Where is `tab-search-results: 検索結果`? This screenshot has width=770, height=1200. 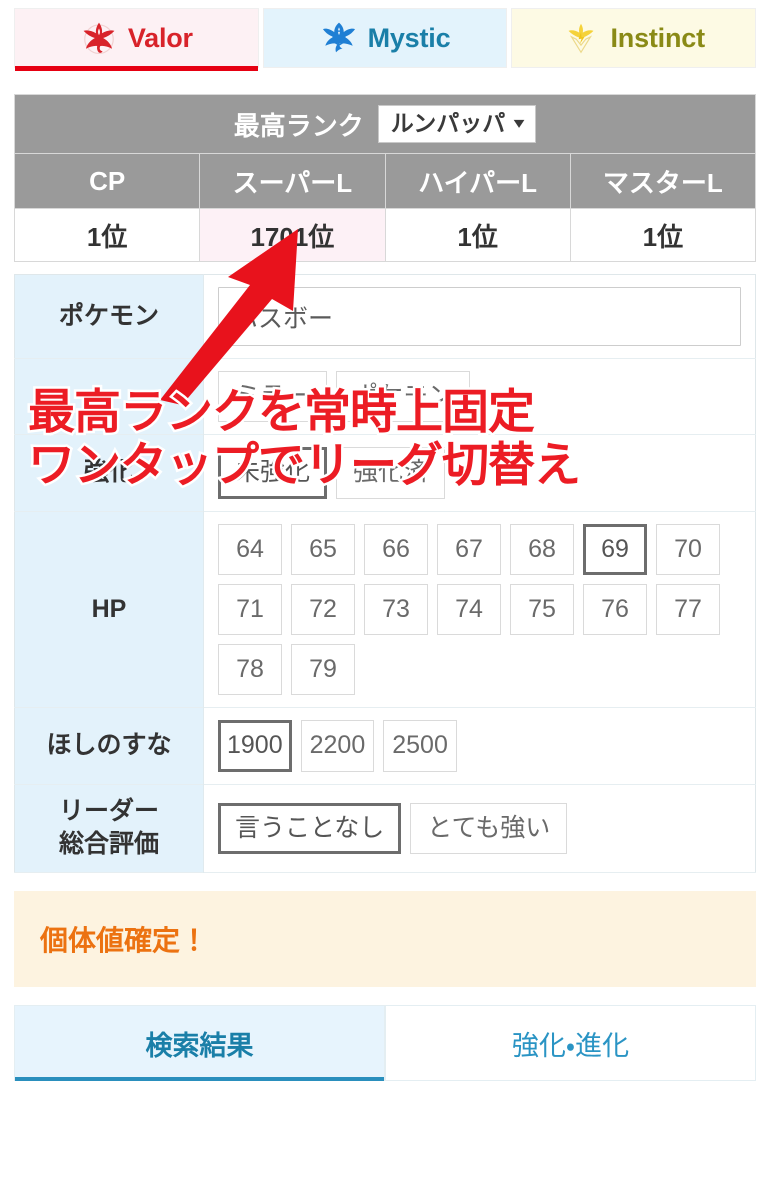
tab-search-results: 検索結果 is located at coordinates (199, 1043).